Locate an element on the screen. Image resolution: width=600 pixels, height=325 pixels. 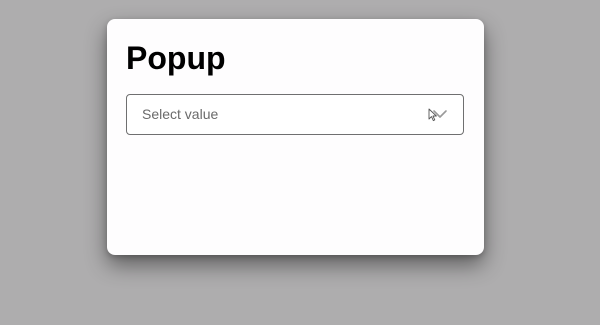
popup-title: Popup is located at coordinates (176, 58).